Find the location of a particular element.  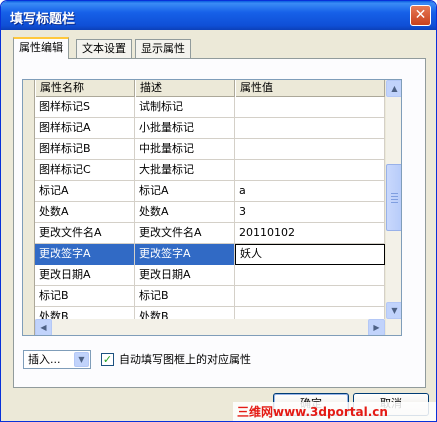

table-row: 图样标记C 大批量标记 is located at coordinates (210, 170).